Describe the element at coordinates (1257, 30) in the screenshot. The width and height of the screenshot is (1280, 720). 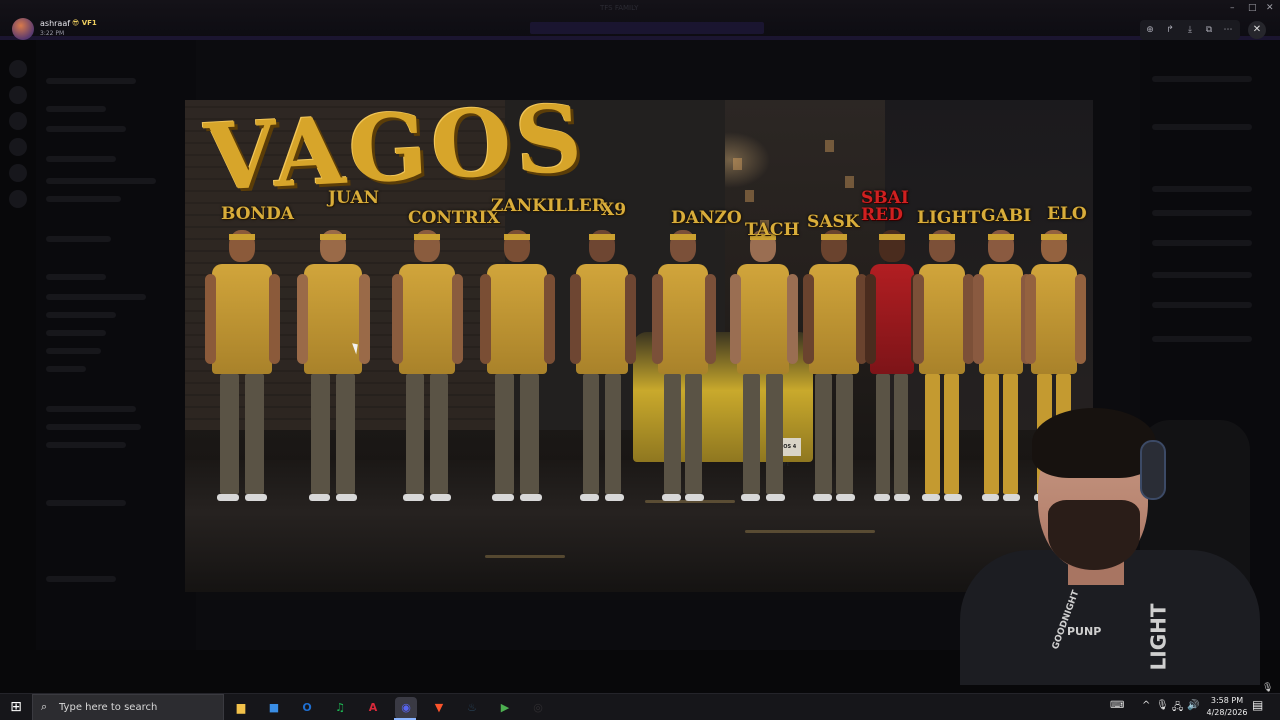
I see `close-viewer-button: ✕` at that location.